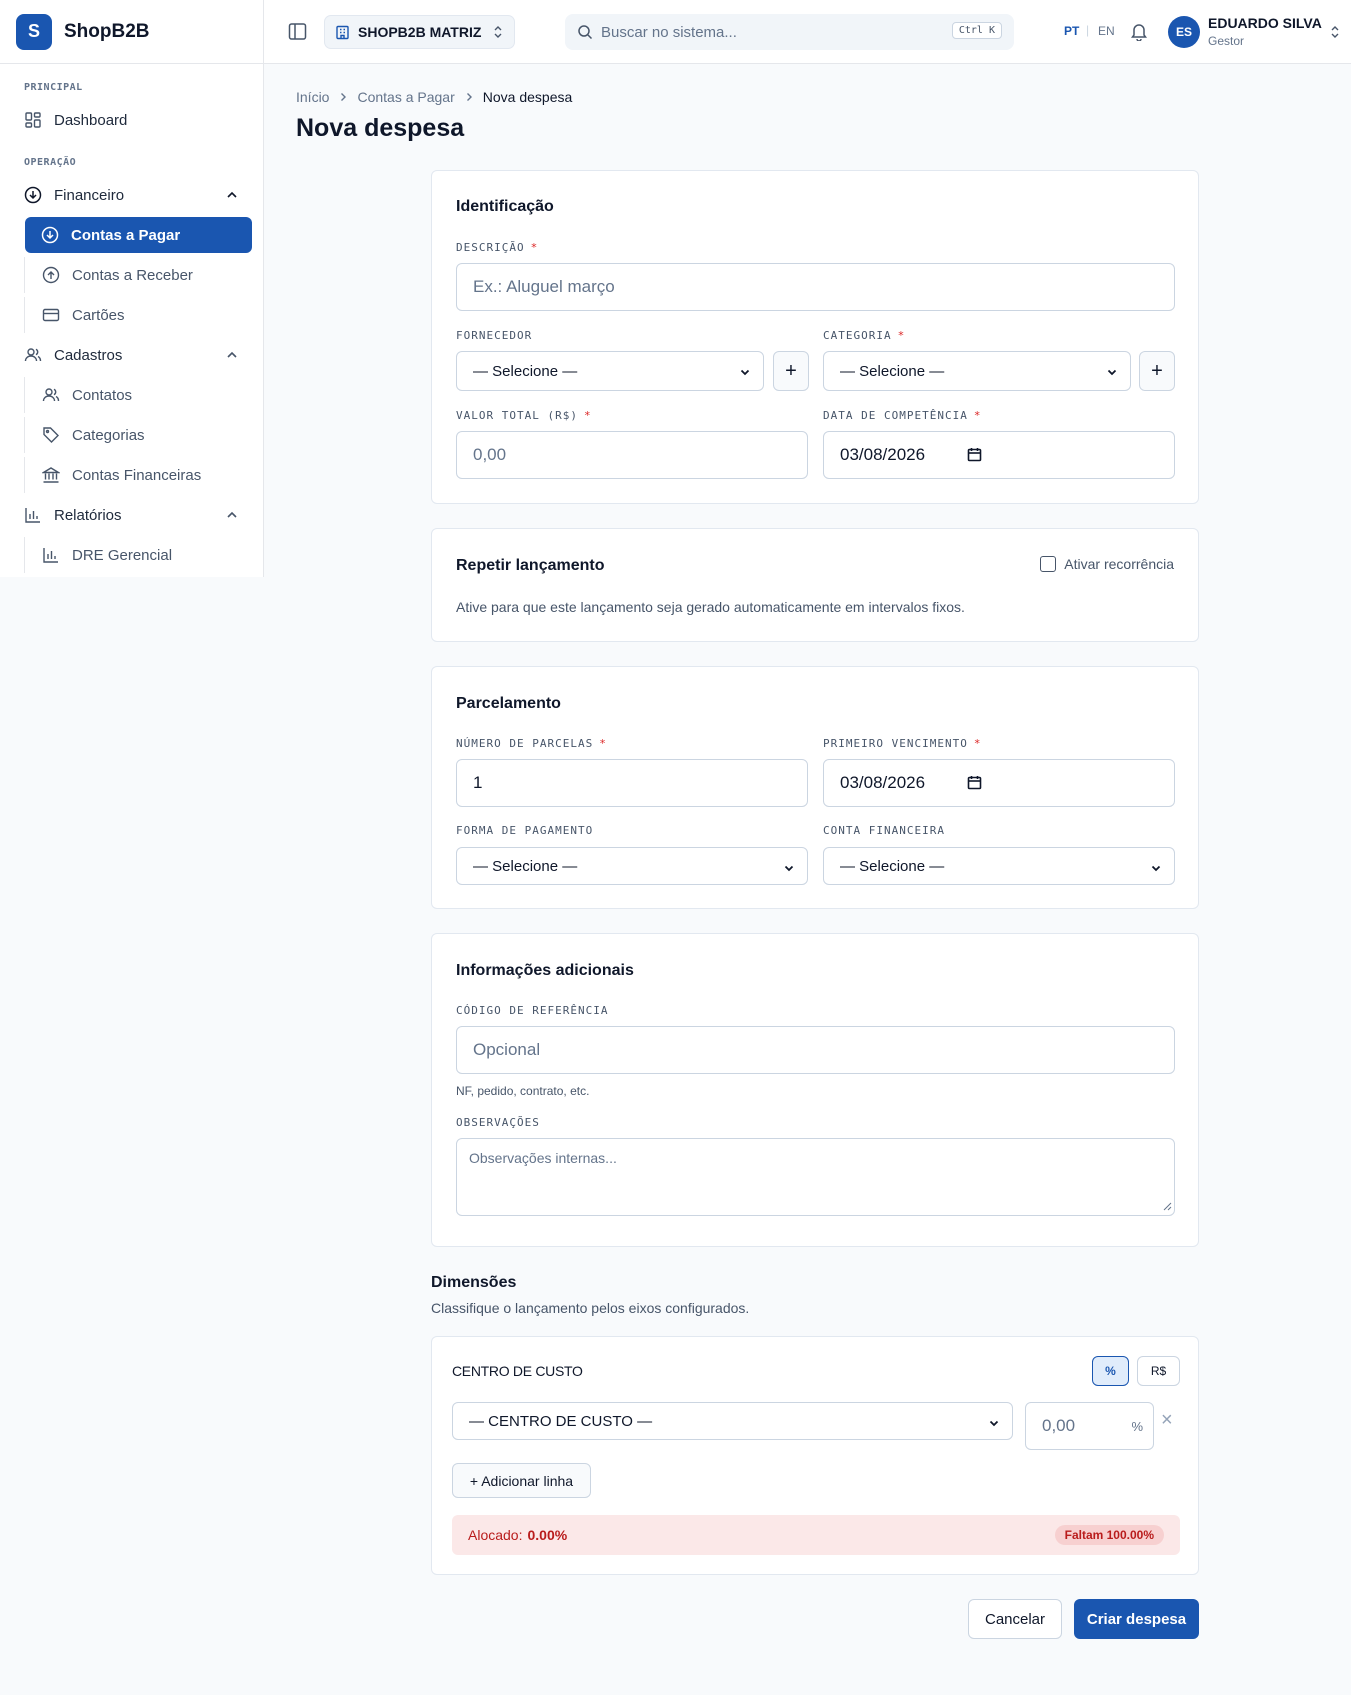 The height and width of the screenshot is (1695, 1351). Describe the element at coordinates (1139, 34) in the screenshot. I see `bell-icon` at that location.